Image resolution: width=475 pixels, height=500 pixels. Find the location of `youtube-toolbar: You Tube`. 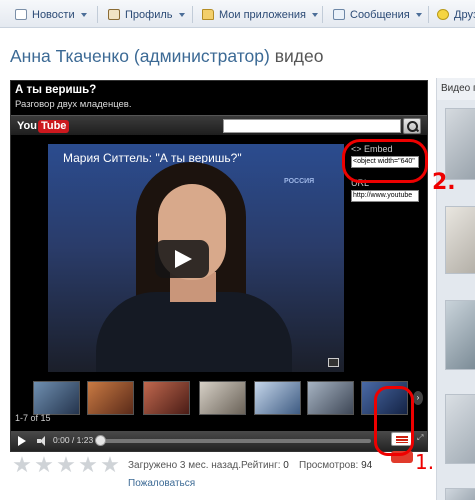

youtube-toolbar: You Tube is located at coordinates (219, 125).